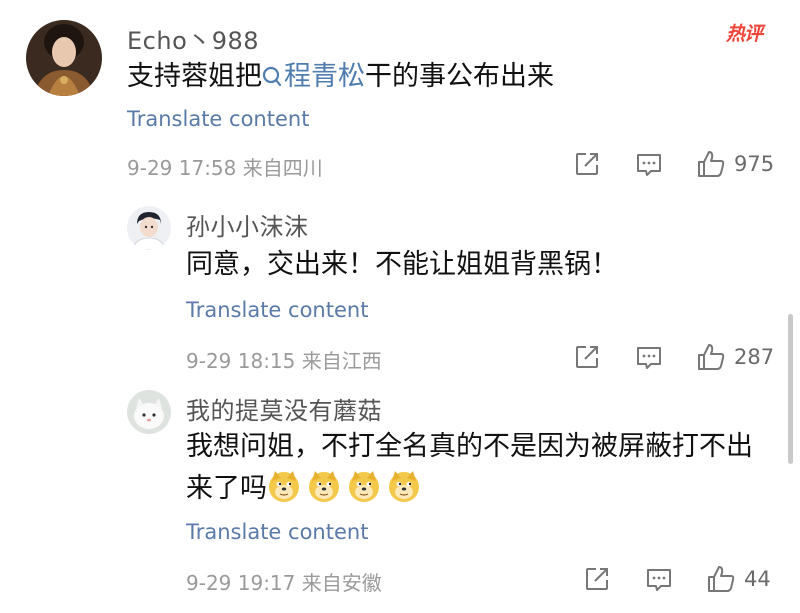 The height and width of the screenshot is (613, 800). I want to click on search-icon, so click(272, 76).